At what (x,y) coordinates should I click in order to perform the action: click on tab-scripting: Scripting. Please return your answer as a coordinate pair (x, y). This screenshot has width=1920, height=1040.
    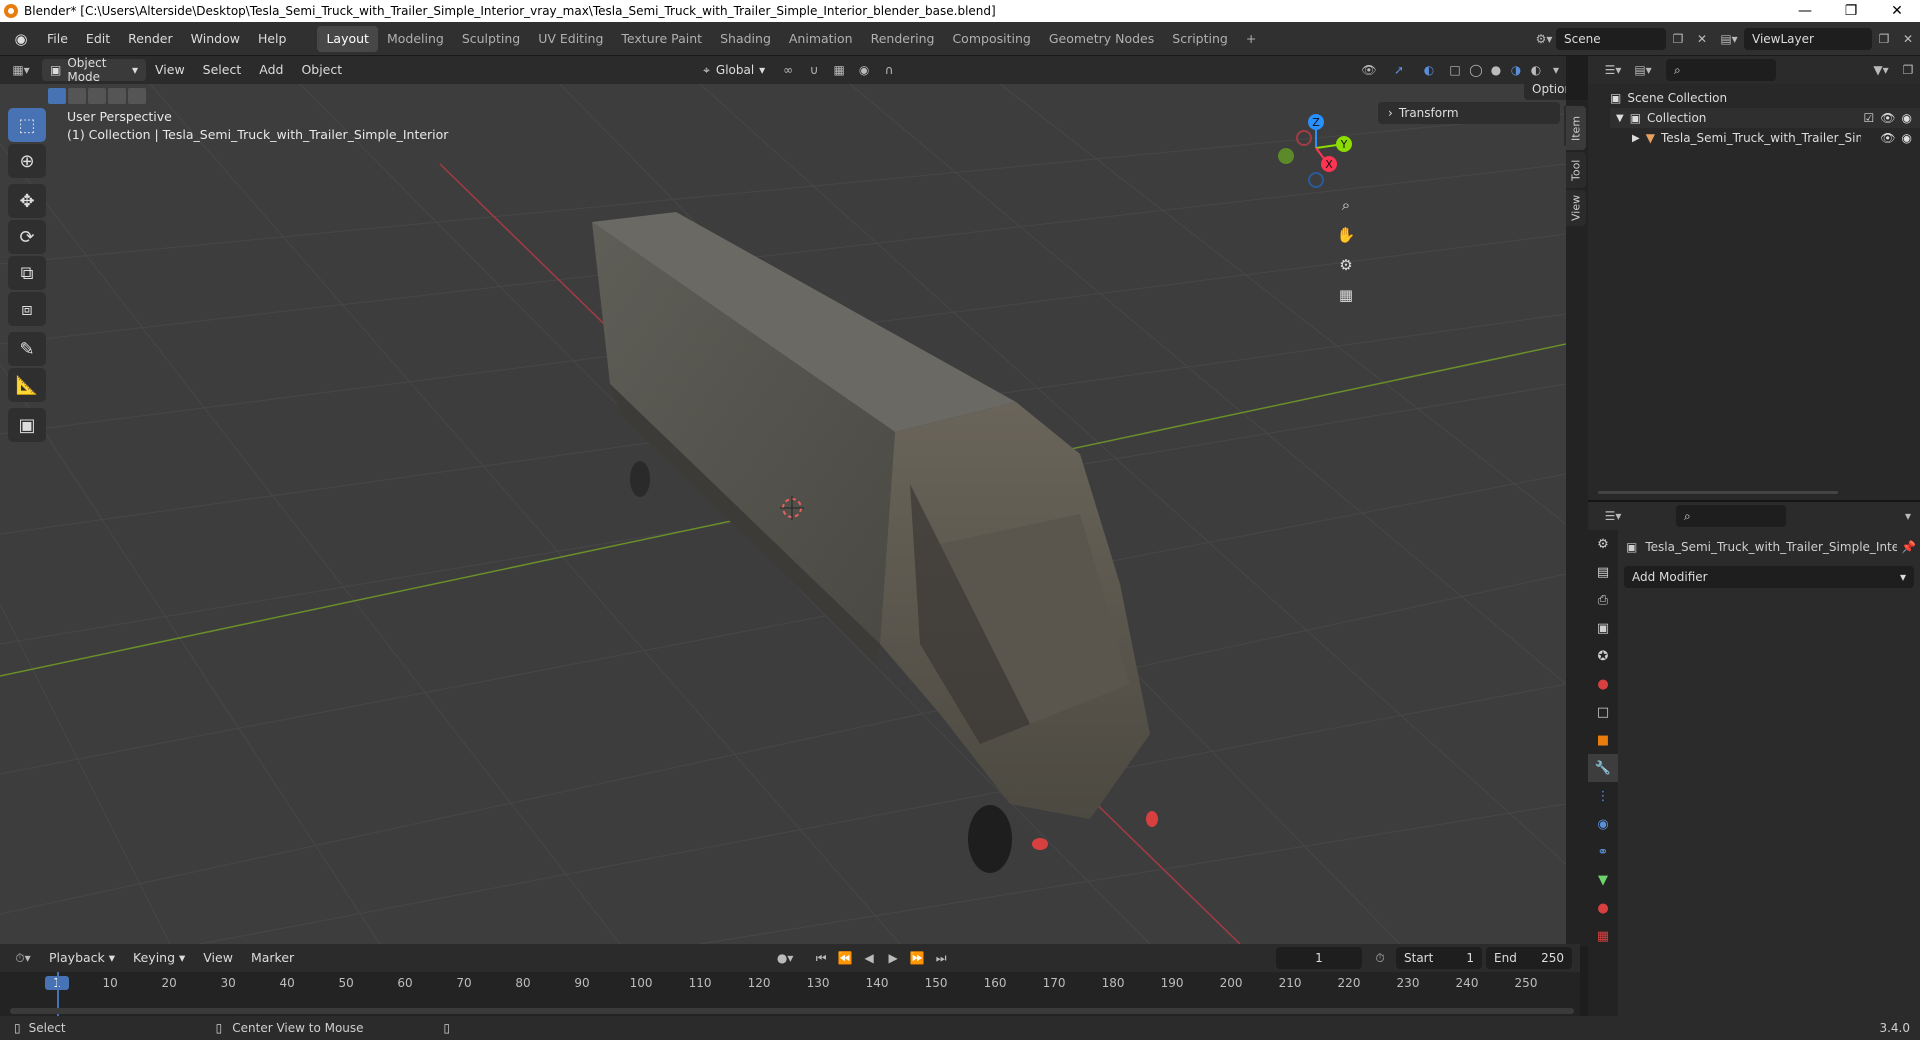
    Looking at the image, I should click on (1200, 39).